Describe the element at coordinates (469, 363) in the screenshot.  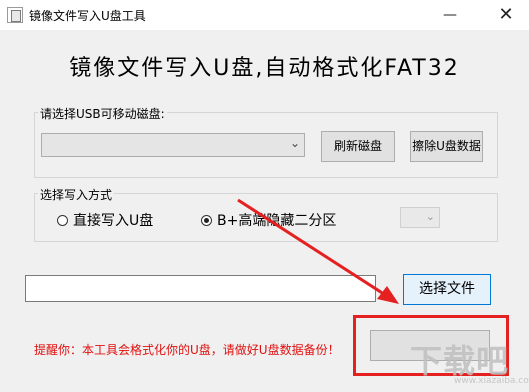
I see `watermark: 下载吧 www.xiazaiba.com` at that location.